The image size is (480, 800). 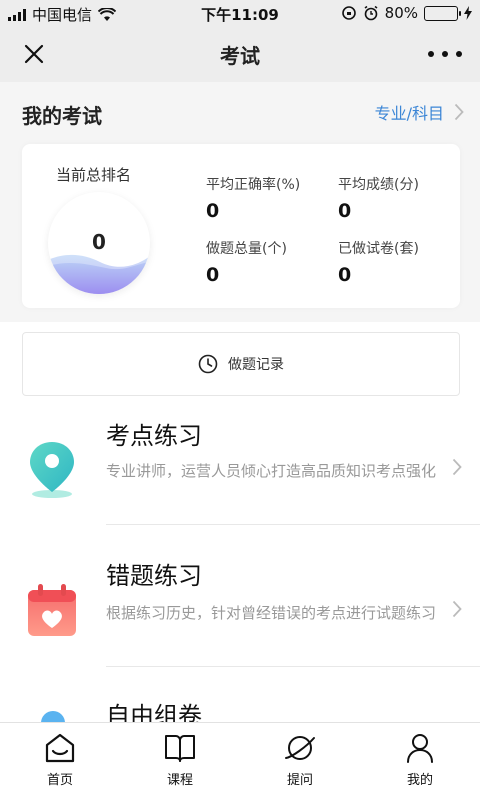 I want to click on my-exam-heading: 我的考试, so click(x=62, y=116).